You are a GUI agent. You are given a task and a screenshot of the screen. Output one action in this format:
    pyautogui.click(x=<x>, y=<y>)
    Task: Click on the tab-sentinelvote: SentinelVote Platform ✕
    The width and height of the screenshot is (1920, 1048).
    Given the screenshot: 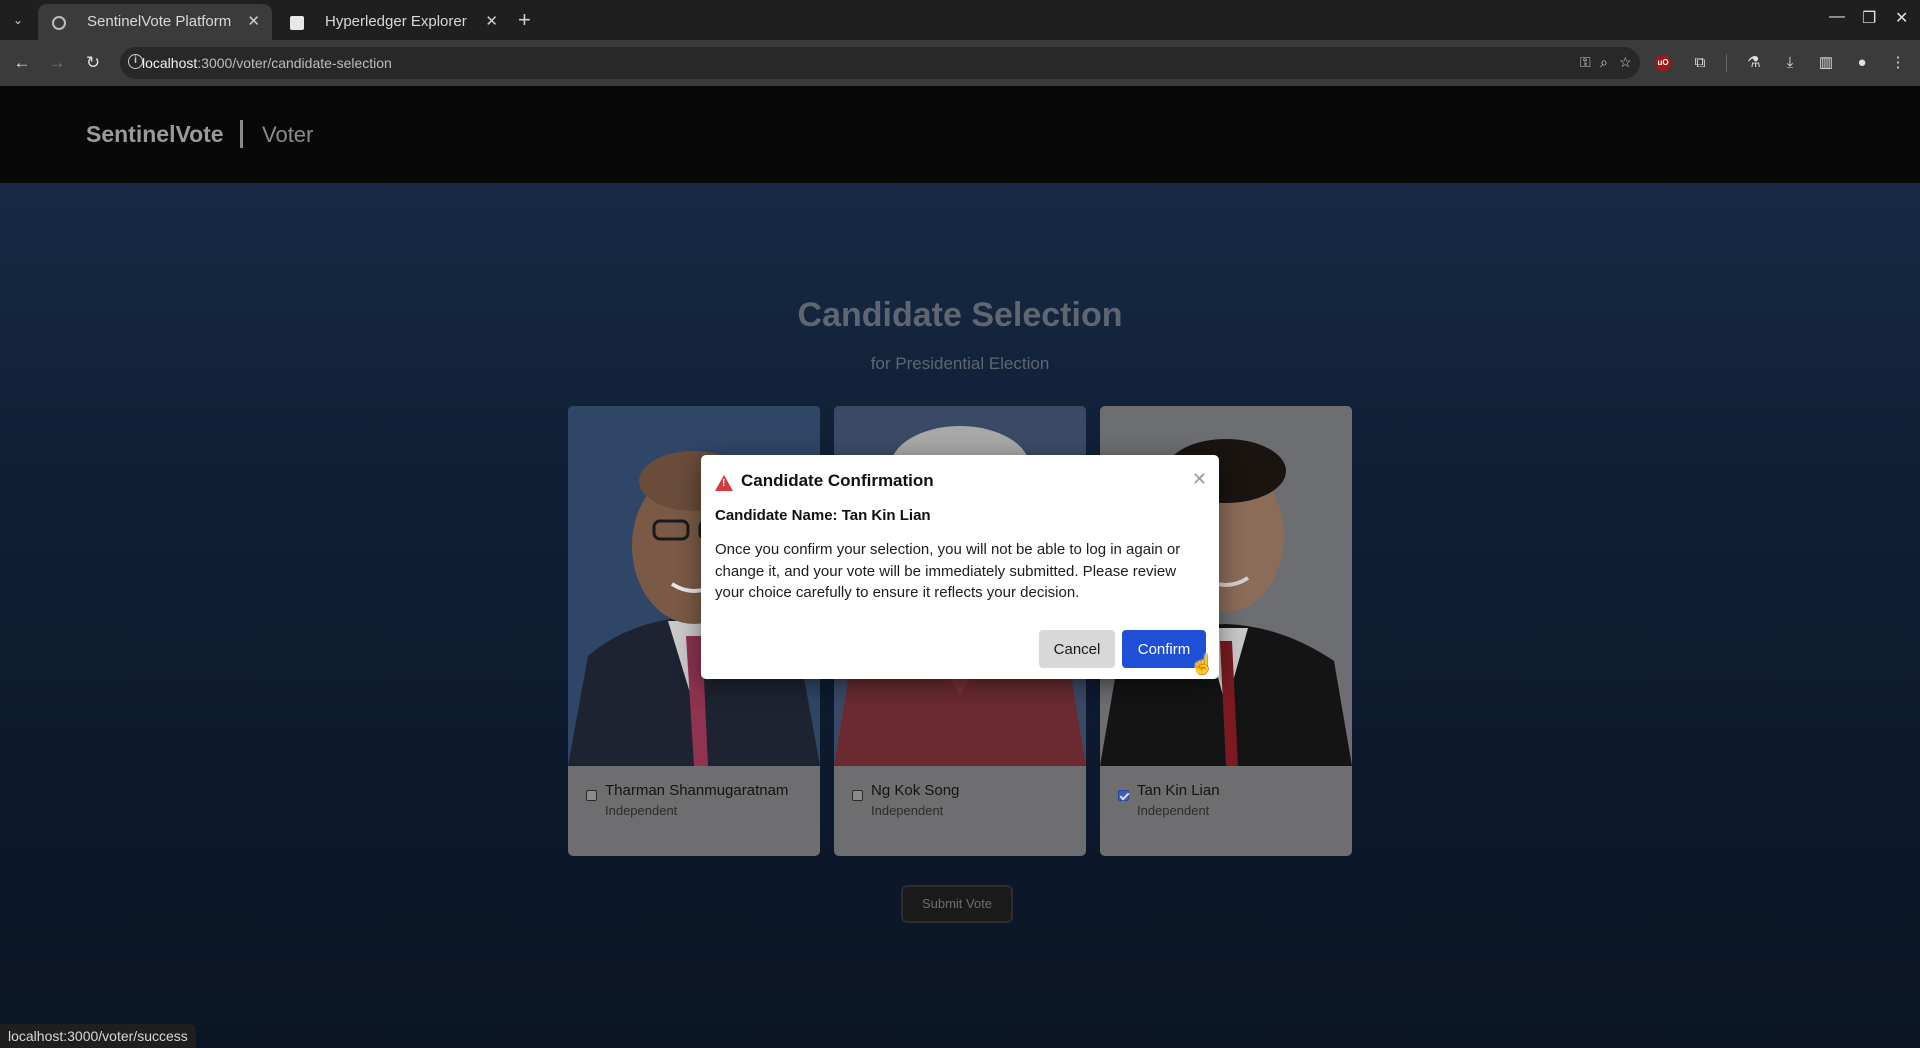 What is the action you would take?
    pyautogui.click(x=155, y=22)
    